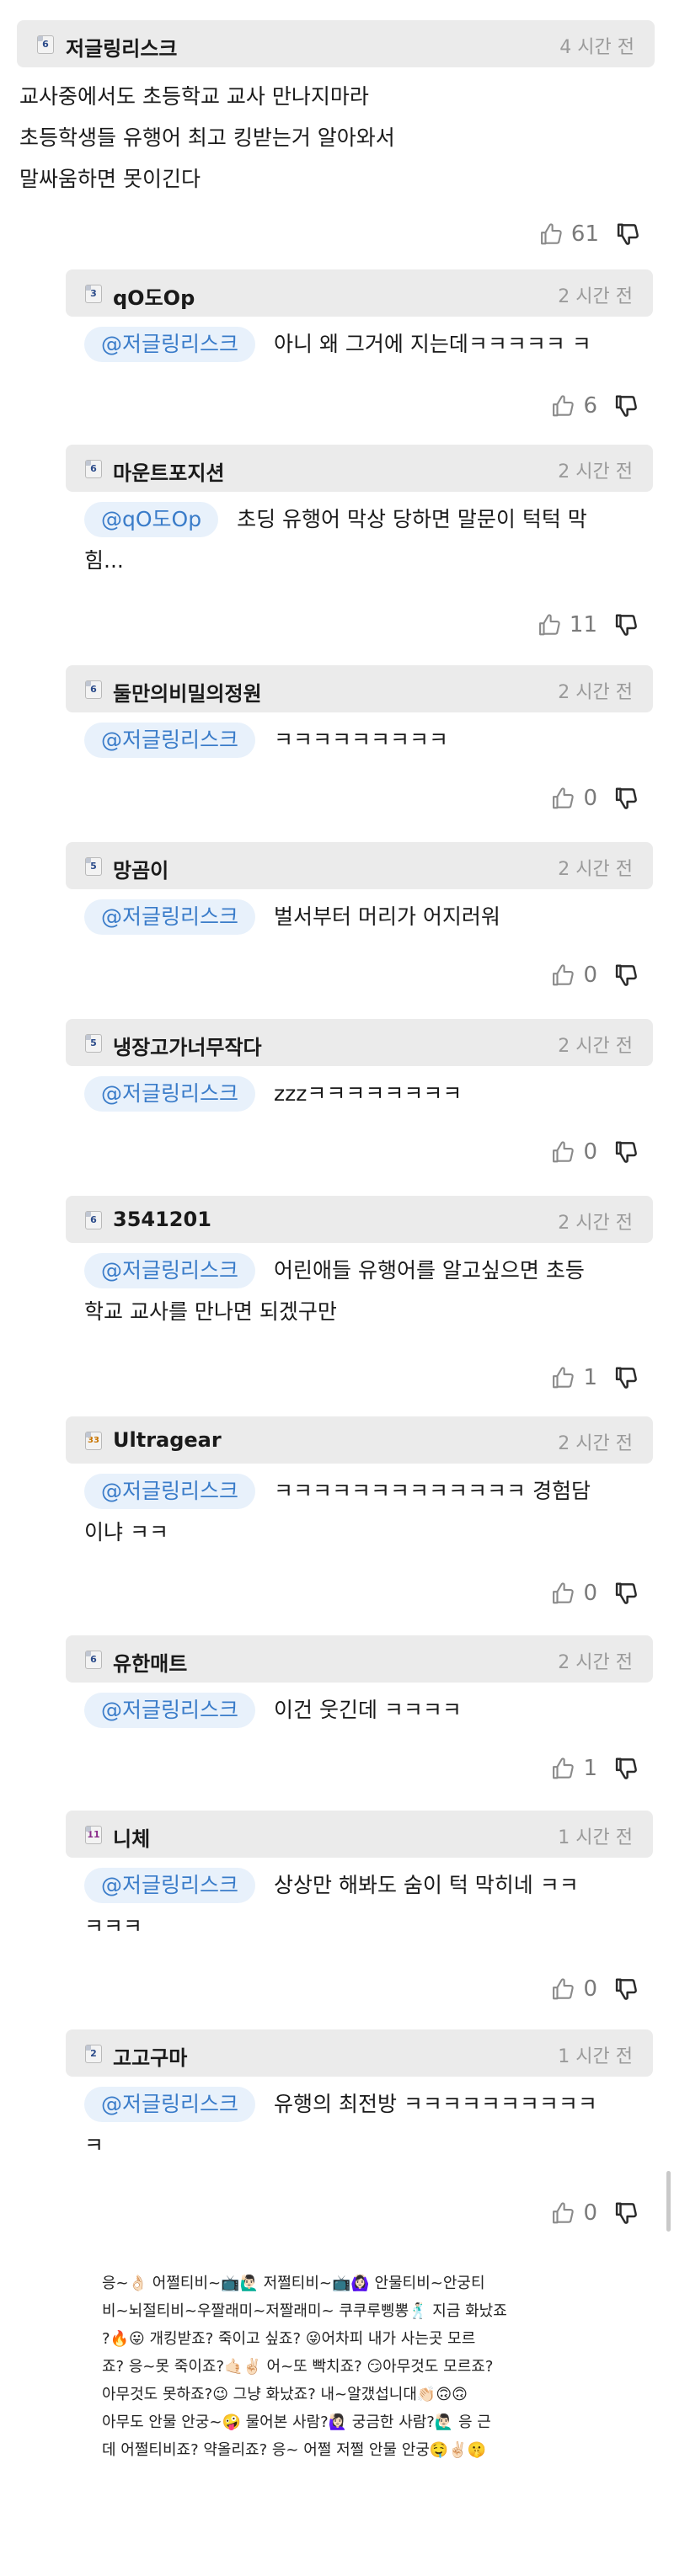  What do you see at coordinates (150, 2056) in the screenshot?
I see `comment-author: 고고구마` at bounding box center [150, 2056].